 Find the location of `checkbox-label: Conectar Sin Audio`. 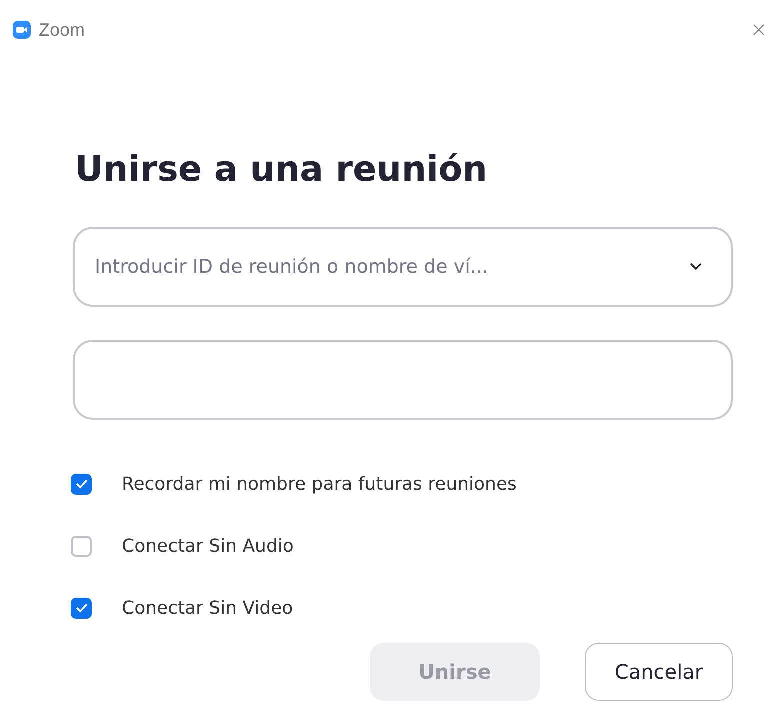

checkbox-label: Conectar Sin Audio is located at coordinates (208, 546).